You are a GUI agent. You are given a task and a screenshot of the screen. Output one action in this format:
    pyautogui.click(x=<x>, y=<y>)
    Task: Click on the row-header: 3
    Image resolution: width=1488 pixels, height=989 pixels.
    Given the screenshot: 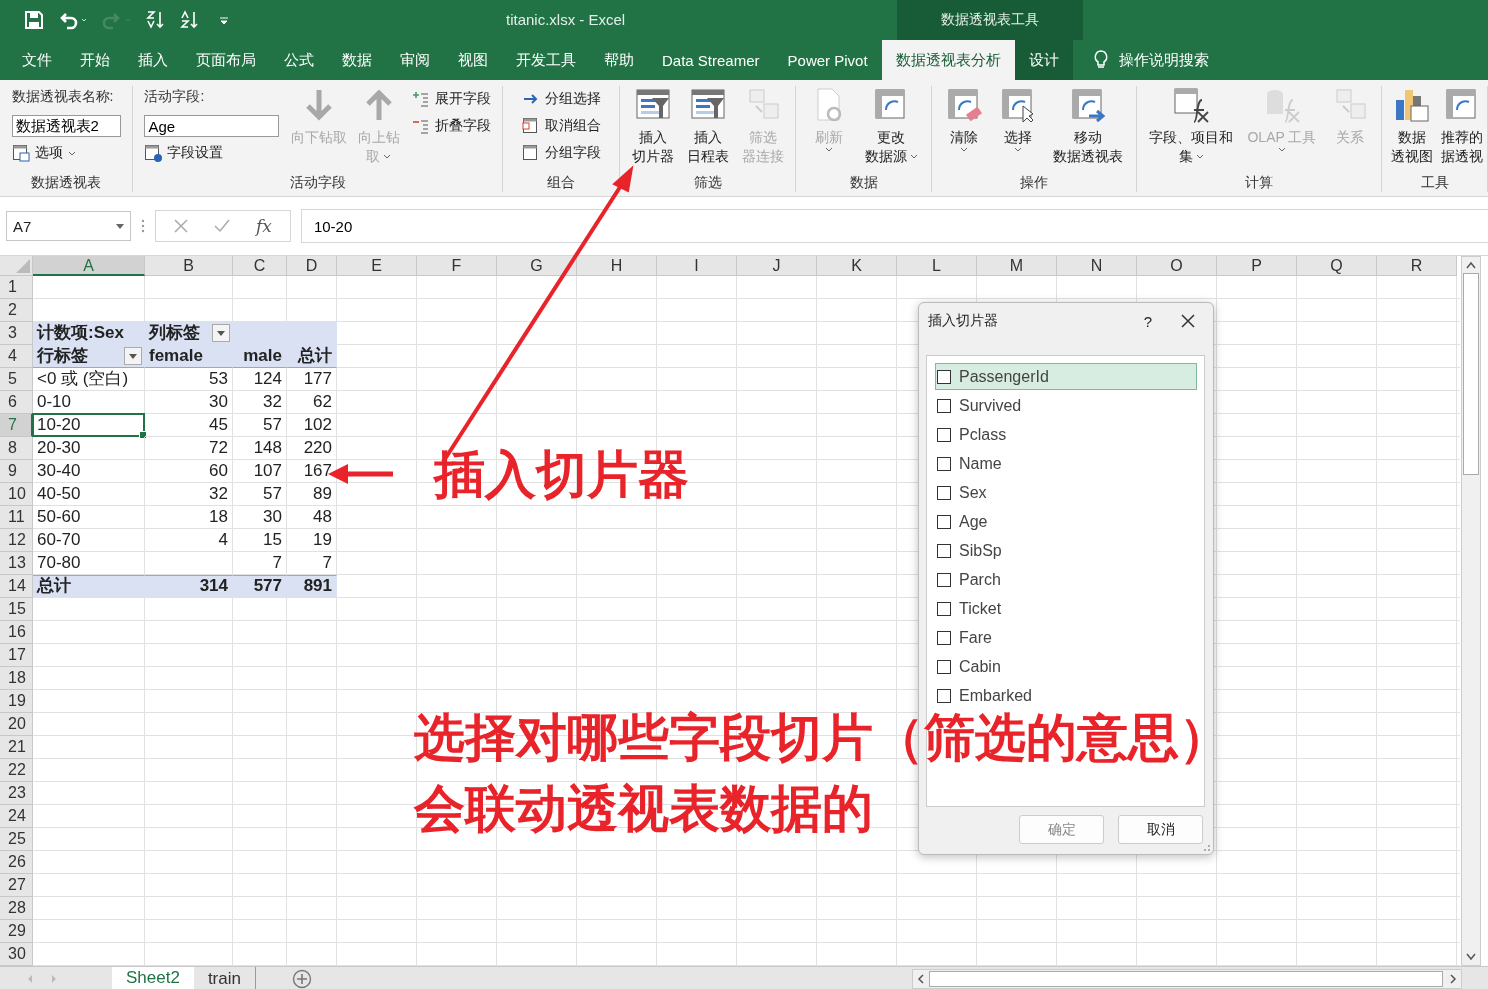 What is the action you would take?
    pyautogui.click(x=16, y=333)
    